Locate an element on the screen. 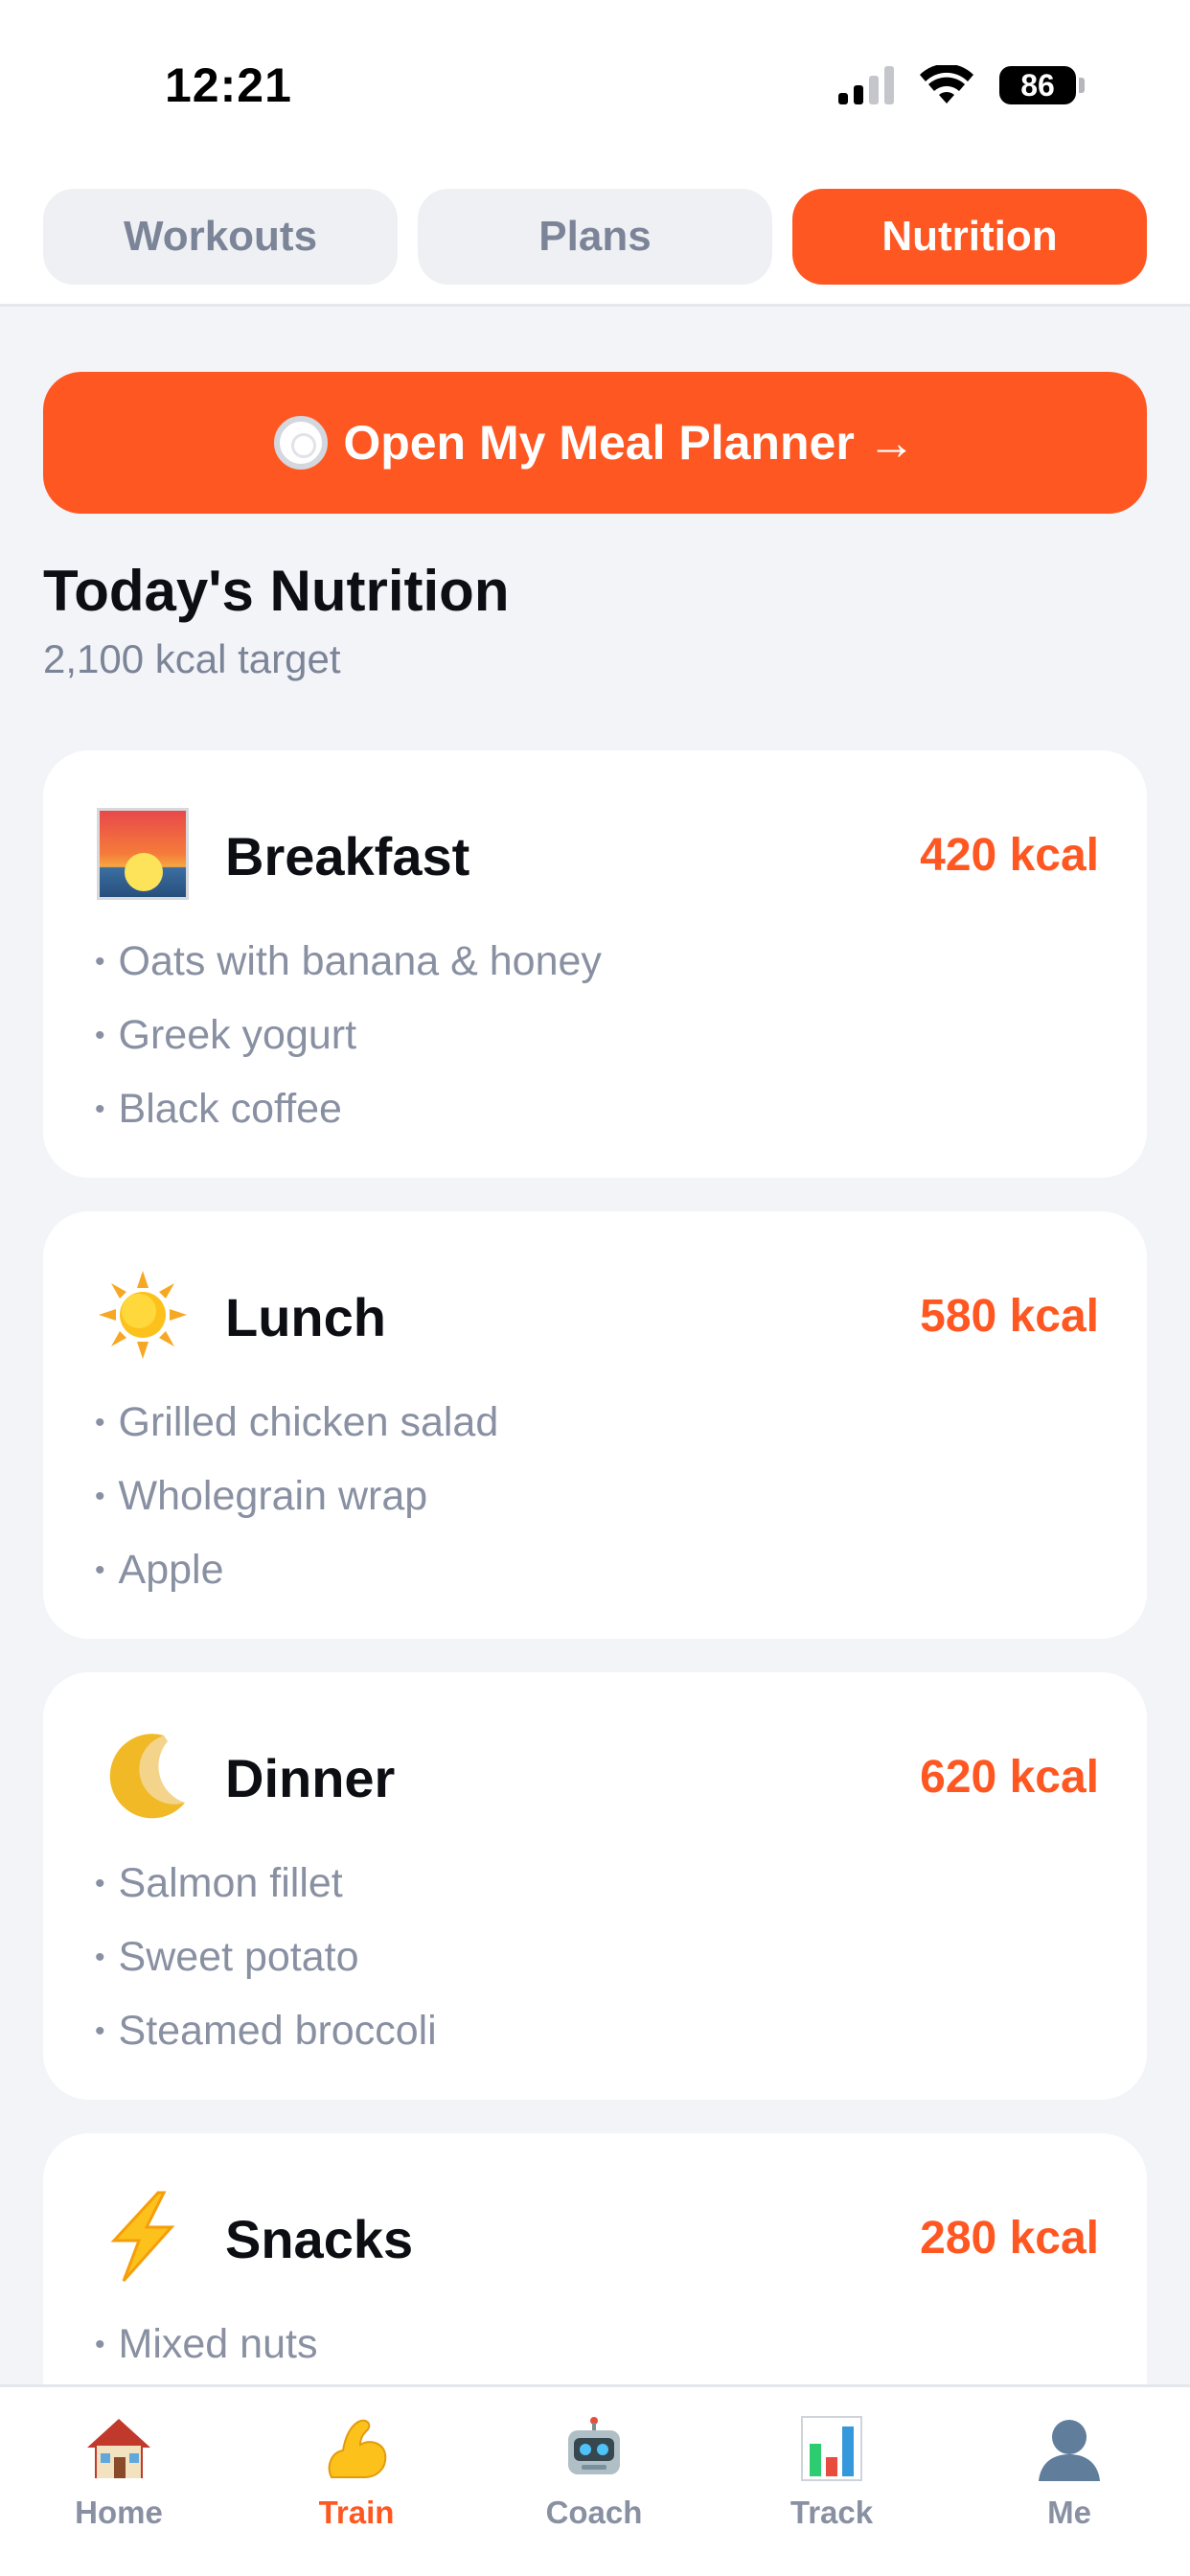  meal-name: Snacks is located at coordinates (319, 2239).